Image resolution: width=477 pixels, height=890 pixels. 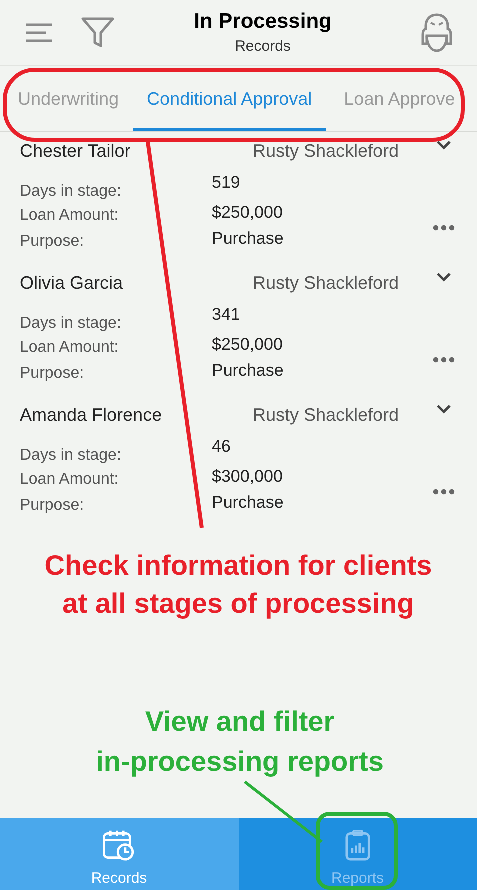 What do you see at coordinates (72, 283) in the screenshot?
I see `client-name: Olivia Garcia` at bounding box center [72, 283].